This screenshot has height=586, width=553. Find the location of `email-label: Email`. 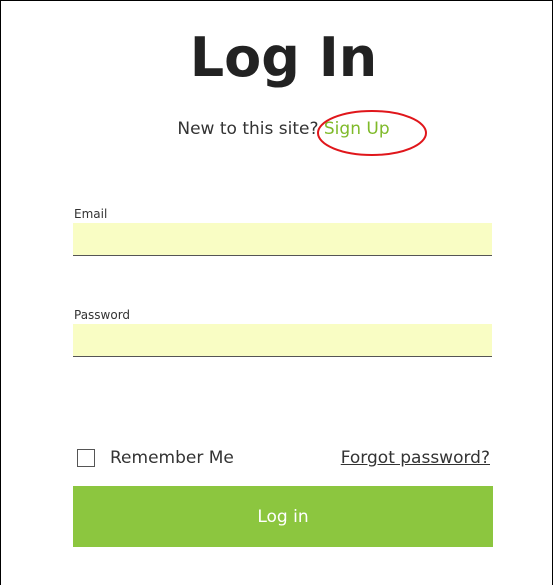

email-label: Email is located at coordinates (91, 214).